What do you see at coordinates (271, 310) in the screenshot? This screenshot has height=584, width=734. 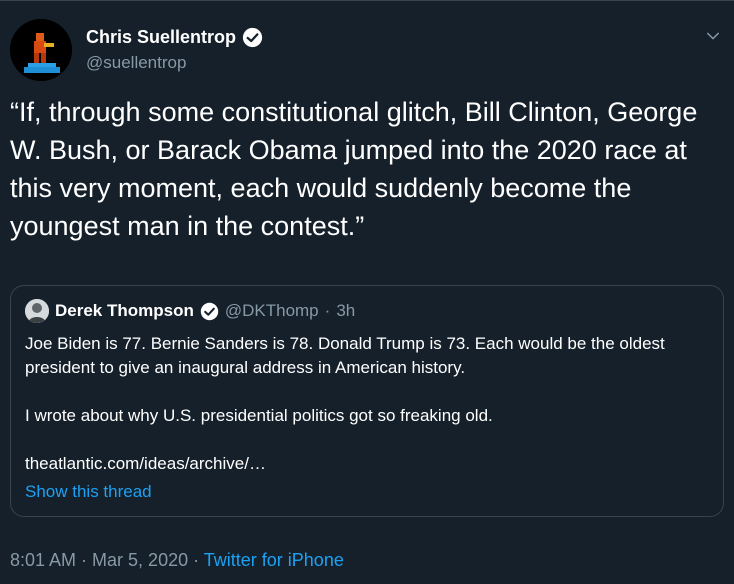 I see `quoted-author-handle: @DKThomp` at bounding box center [271, 310].